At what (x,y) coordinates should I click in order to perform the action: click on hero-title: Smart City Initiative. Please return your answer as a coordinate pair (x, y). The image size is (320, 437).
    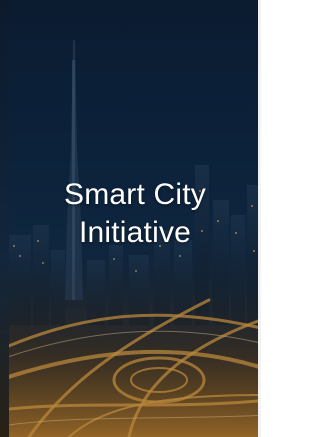
    Looking at the image, I should click on (135, 214).